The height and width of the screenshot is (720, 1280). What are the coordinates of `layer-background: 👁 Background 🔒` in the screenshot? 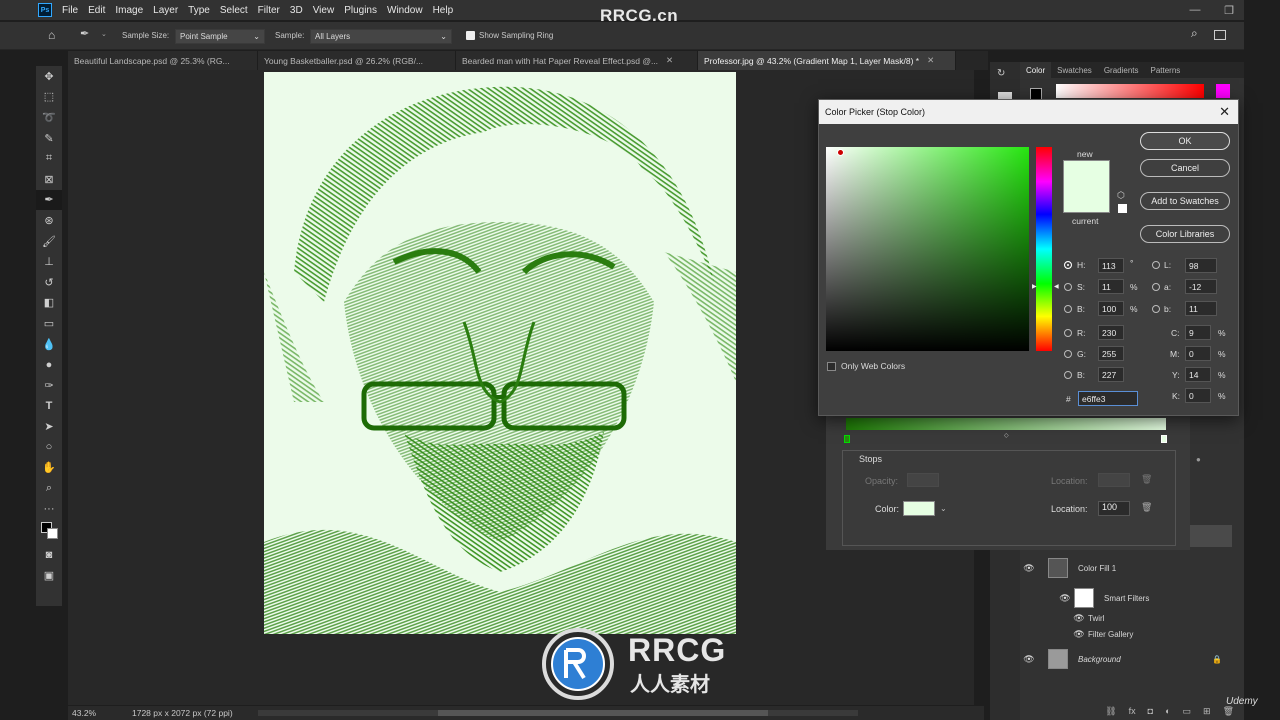 It's located at (1127, 659).